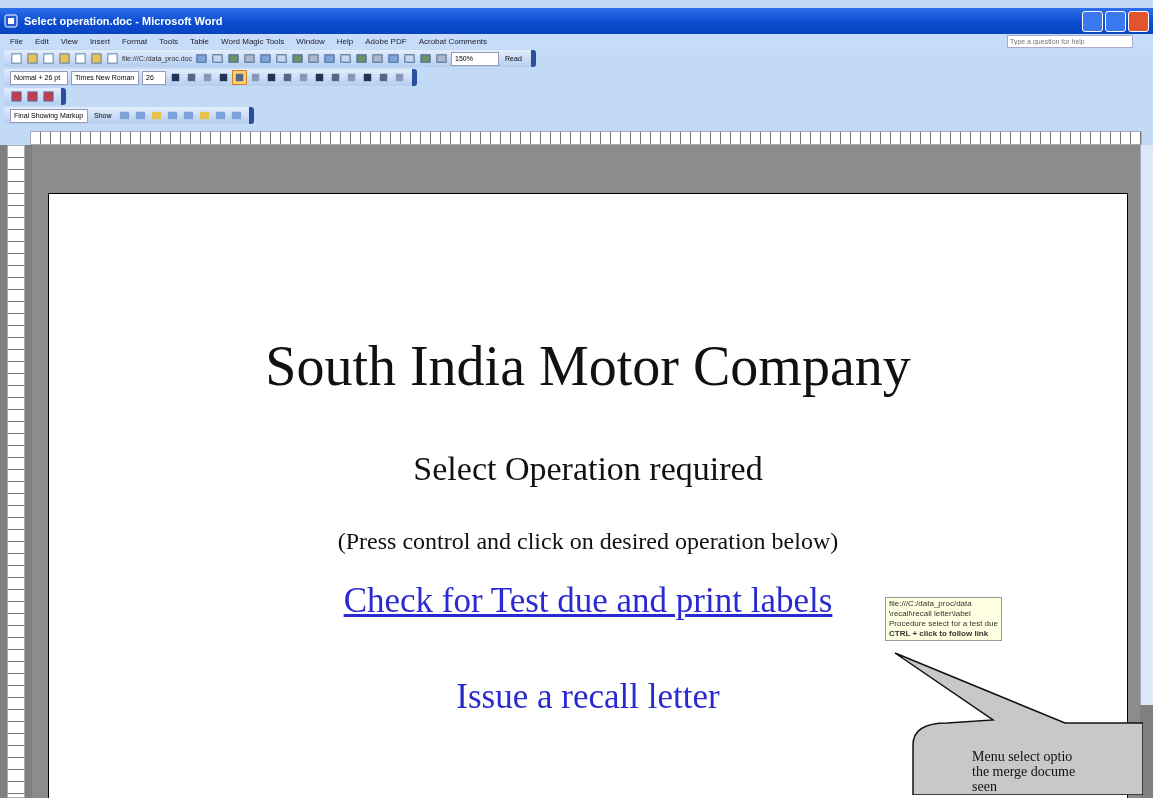 This screenshot has width=1153, height=798. Describe the element at coordinates (1115, 21) in the screenshot. I see `maximize-button` at that location.